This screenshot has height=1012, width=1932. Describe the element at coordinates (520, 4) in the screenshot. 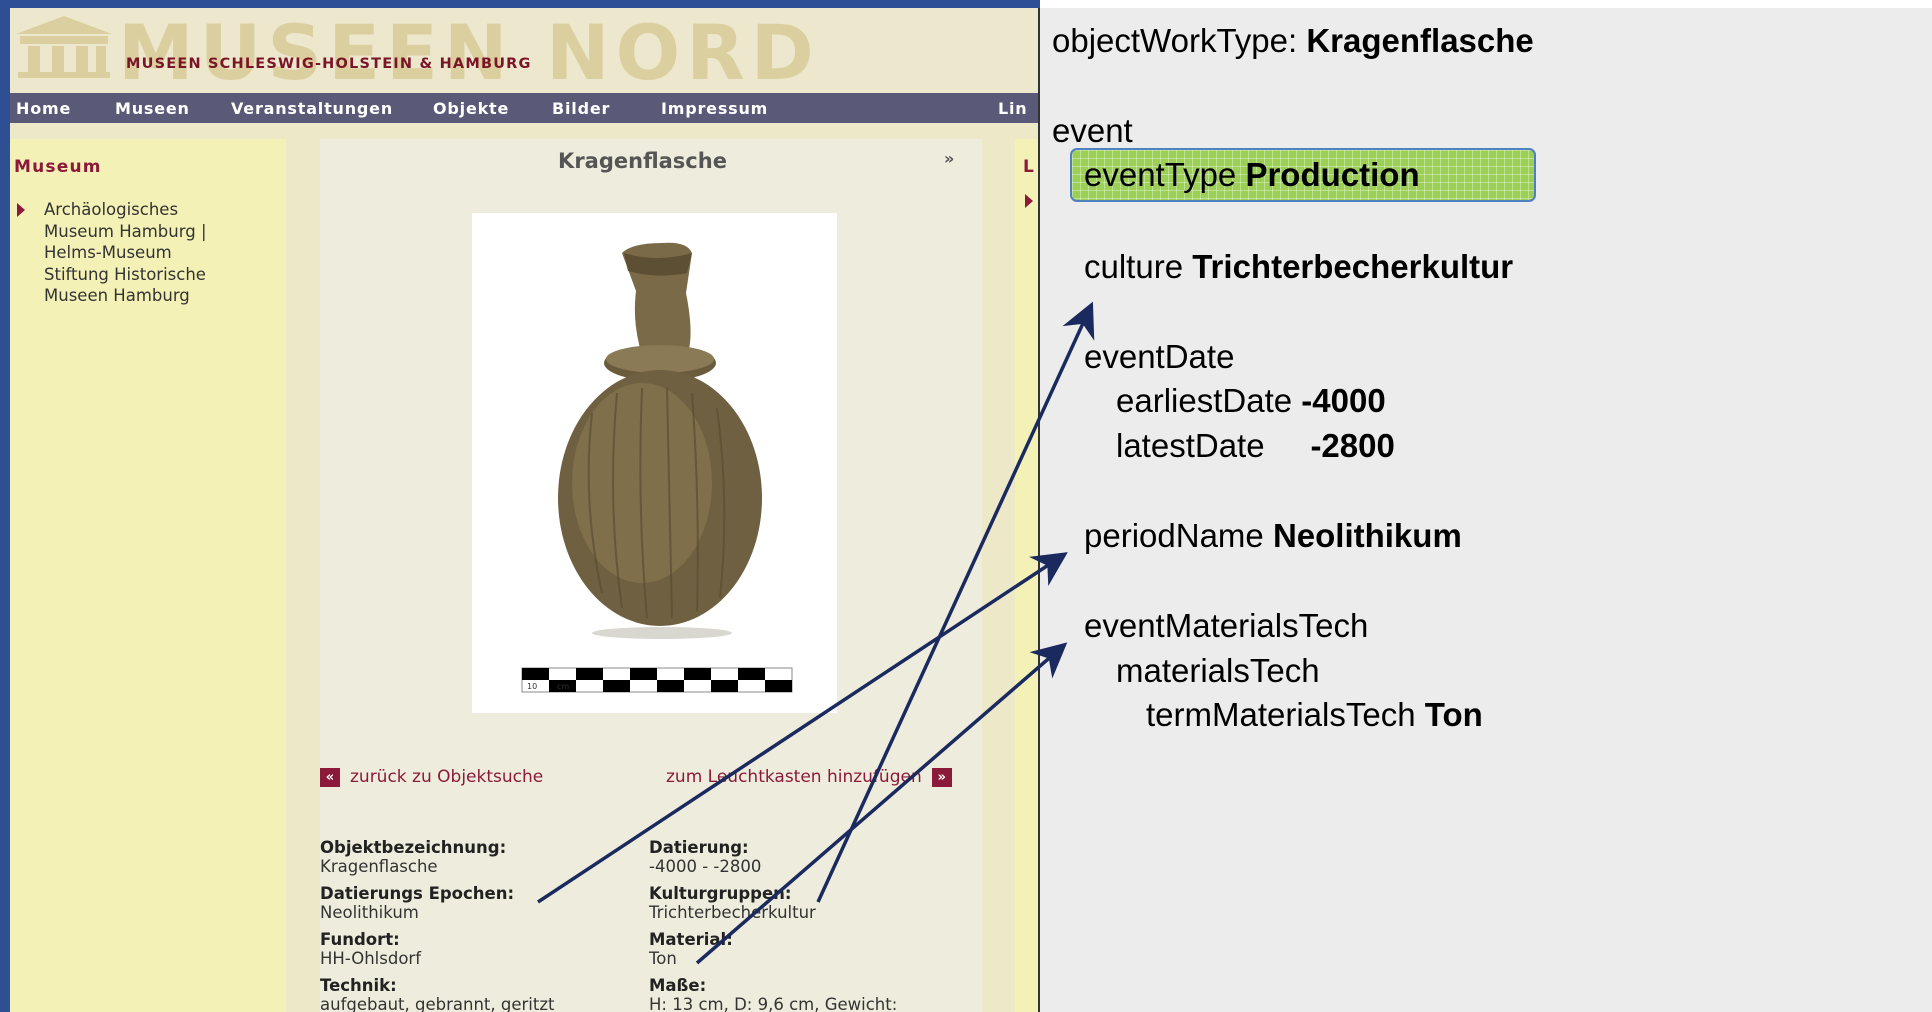

I see `top-blue-rule` at that location.